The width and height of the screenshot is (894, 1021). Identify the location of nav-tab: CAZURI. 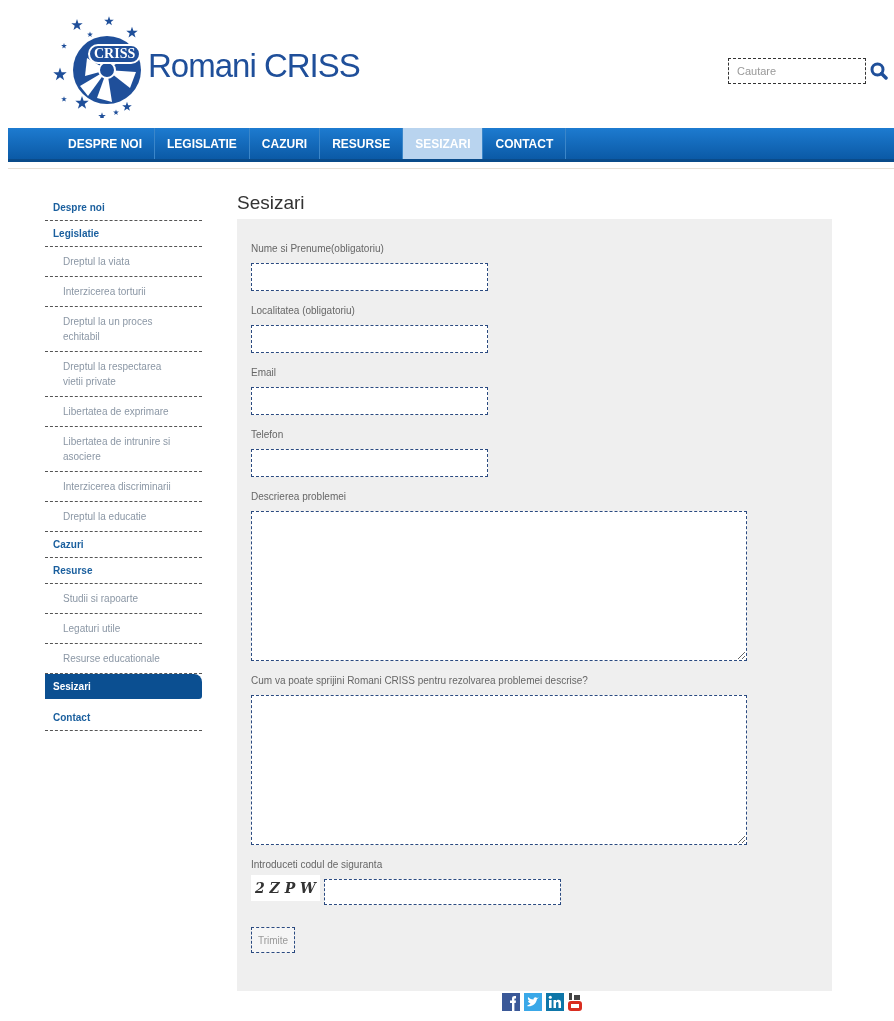
(285, 143).